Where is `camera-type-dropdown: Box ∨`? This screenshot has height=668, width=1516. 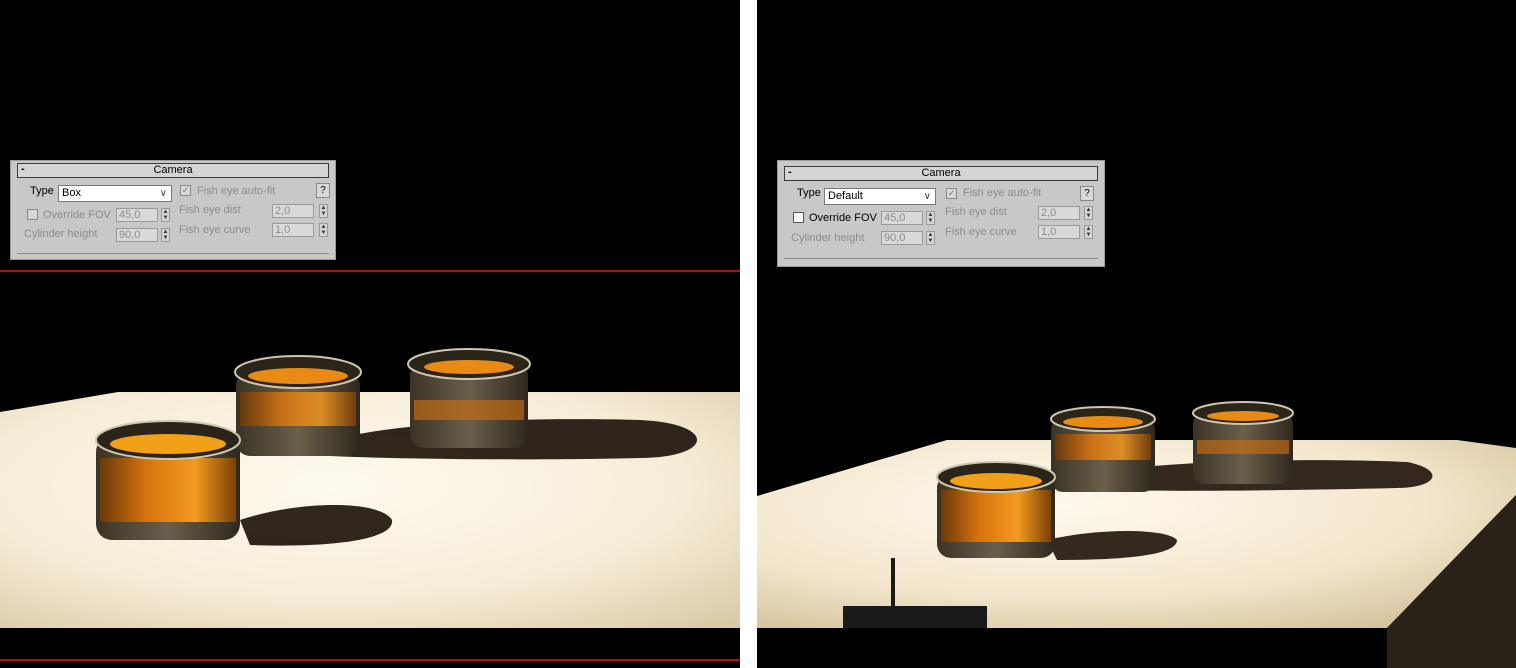
camera-type-dropdown: Box ∨ is located at coordinates (115, 193).